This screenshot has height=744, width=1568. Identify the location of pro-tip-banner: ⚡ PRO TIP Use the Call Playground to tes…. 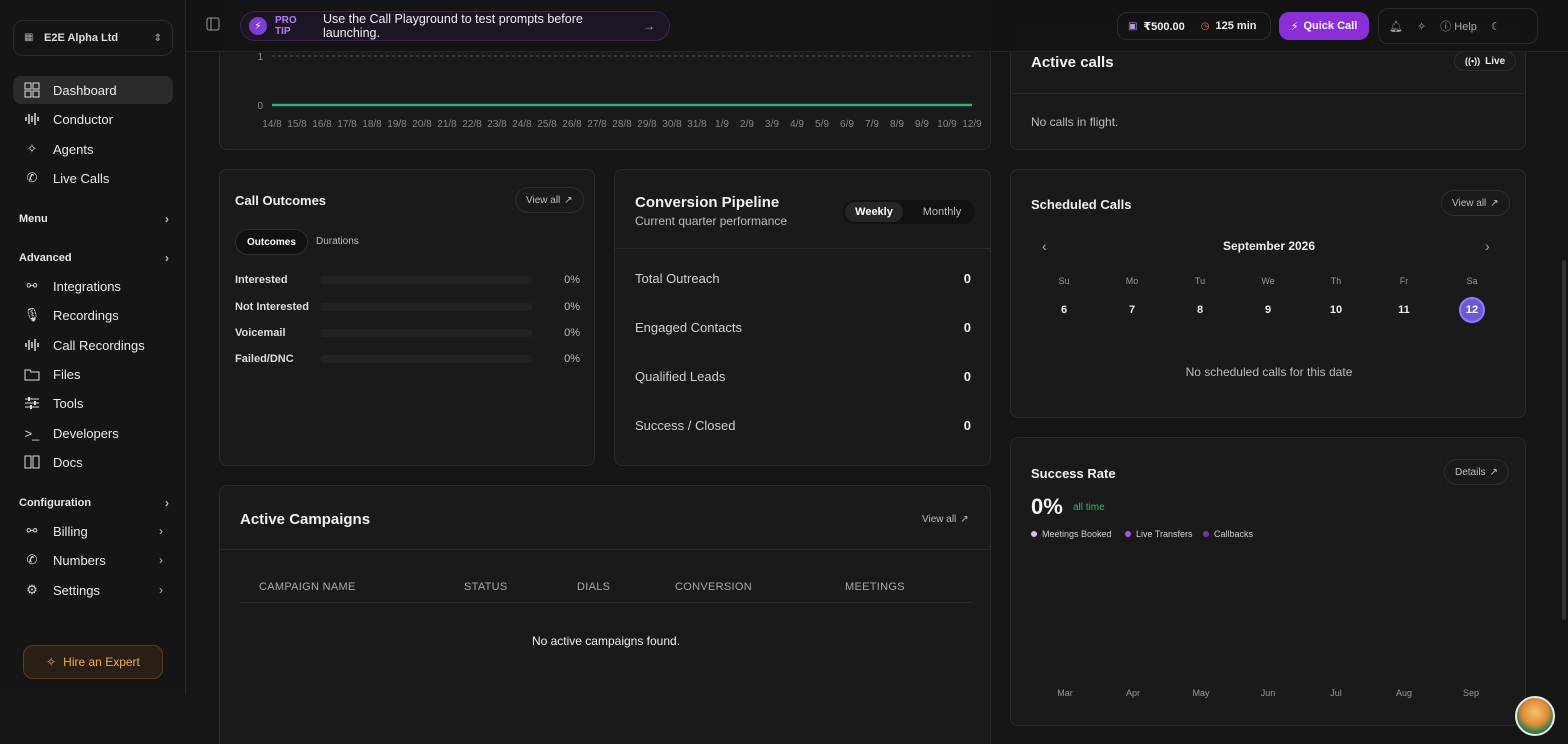
(455, 26).